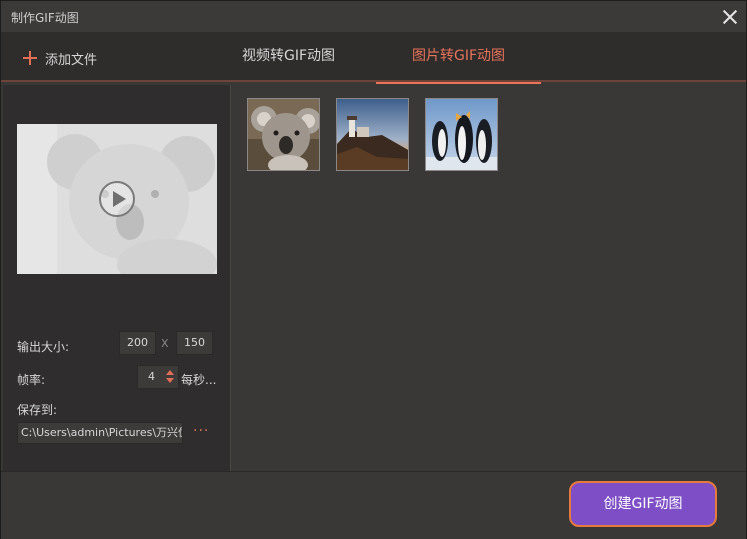 This screenshot has width=747, height=539. Describe the element at coordinates (458, 58) in the screenshot. I see `tab-image-to-gif: 图片转GIF动图` at that location.